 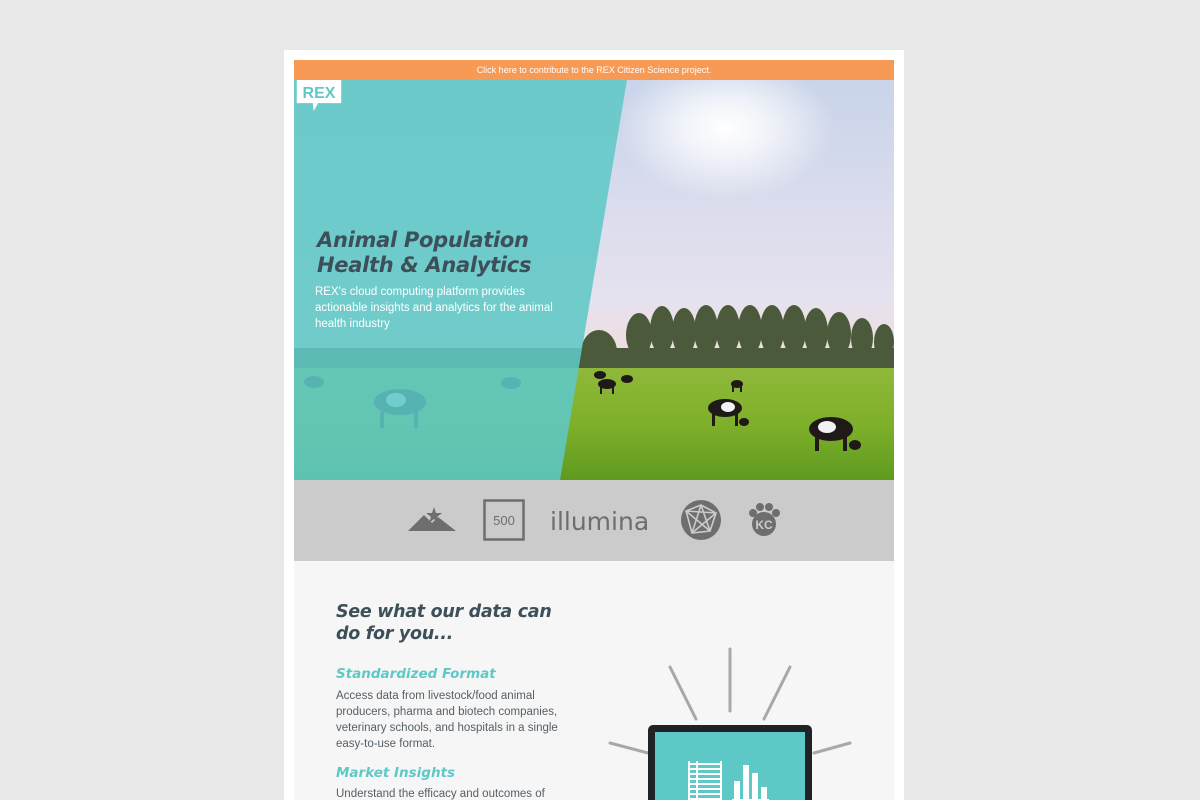 What do you see at coordinates (416, 674) in the screenshot?
I see `feature-title-standardized-format: Standardized Format` at bounding box center [416, 674].